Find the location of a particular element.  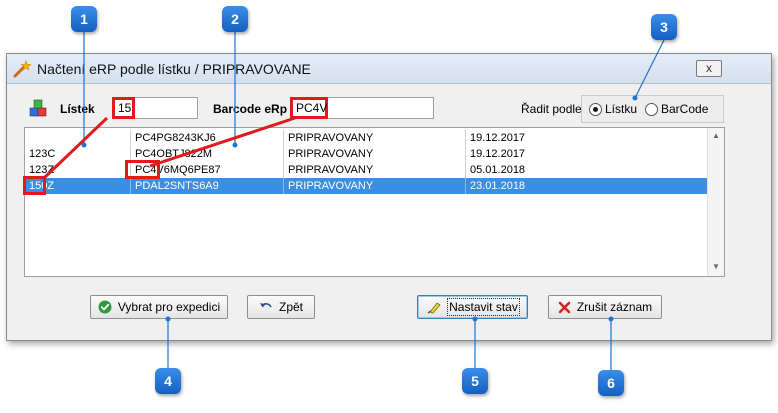

zpet-button: Zpět is located at coordinates (281, 307).